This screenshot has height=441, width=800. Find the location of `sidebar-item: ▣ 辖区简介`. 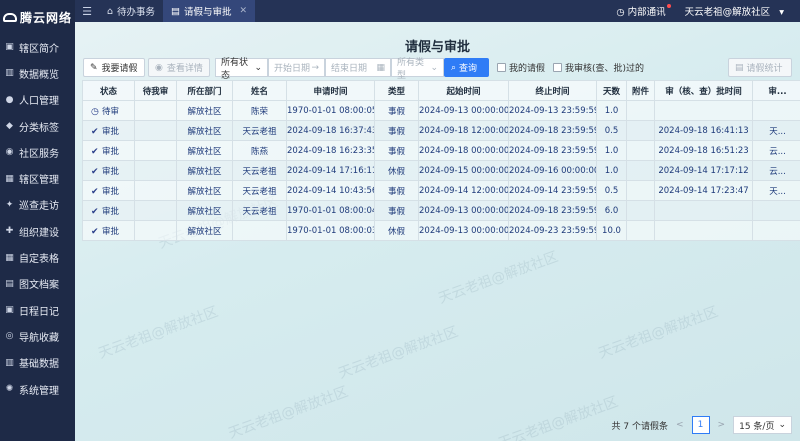

sidebar-item: ▣ 辖区简介 is located at coordinates (37, 47).